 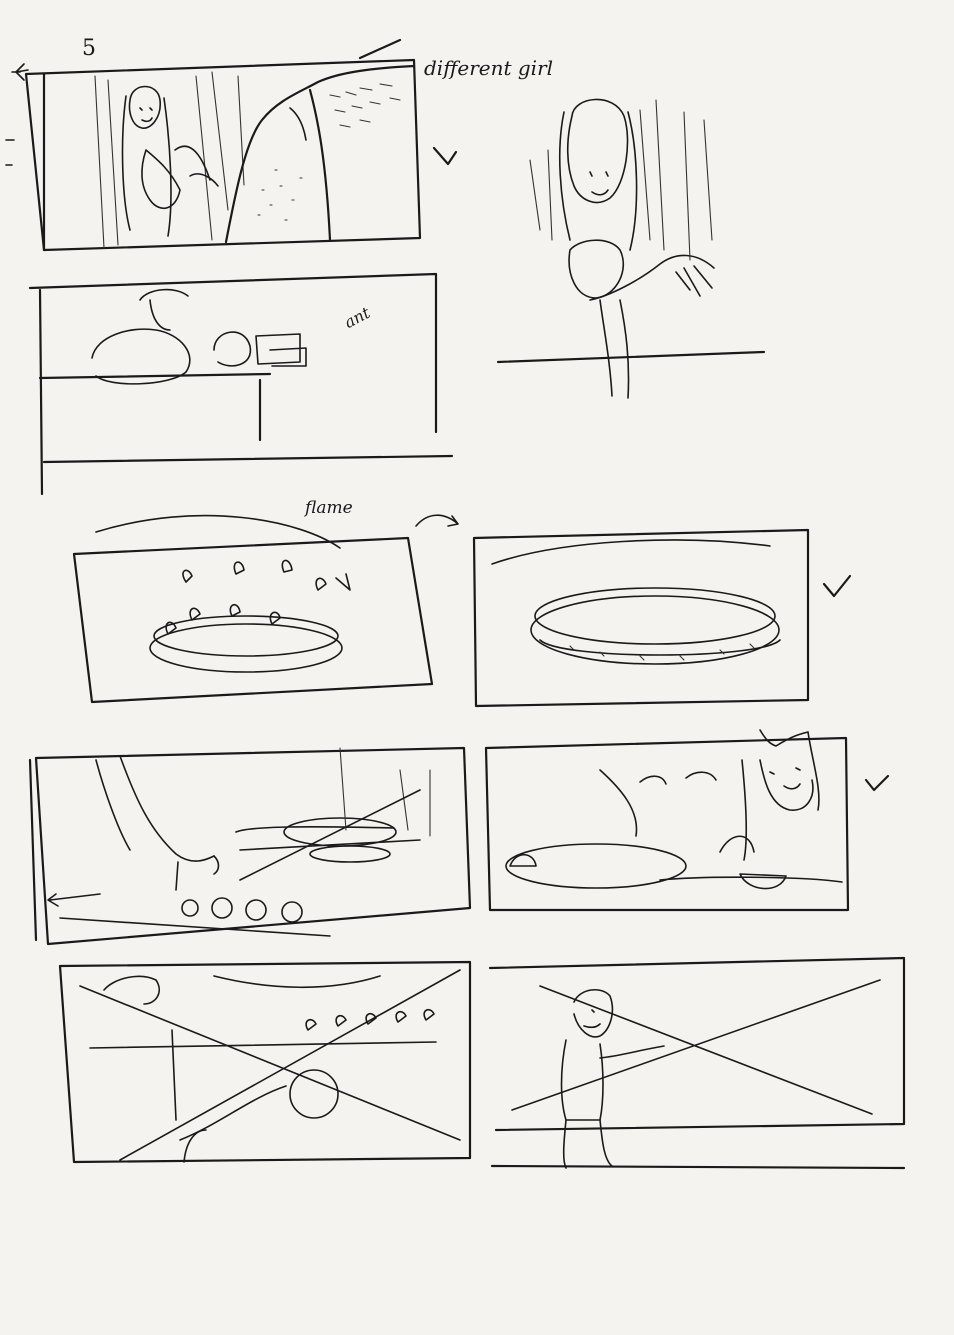 I want to click on panel-cat-stove, so click(x=687, y=820).